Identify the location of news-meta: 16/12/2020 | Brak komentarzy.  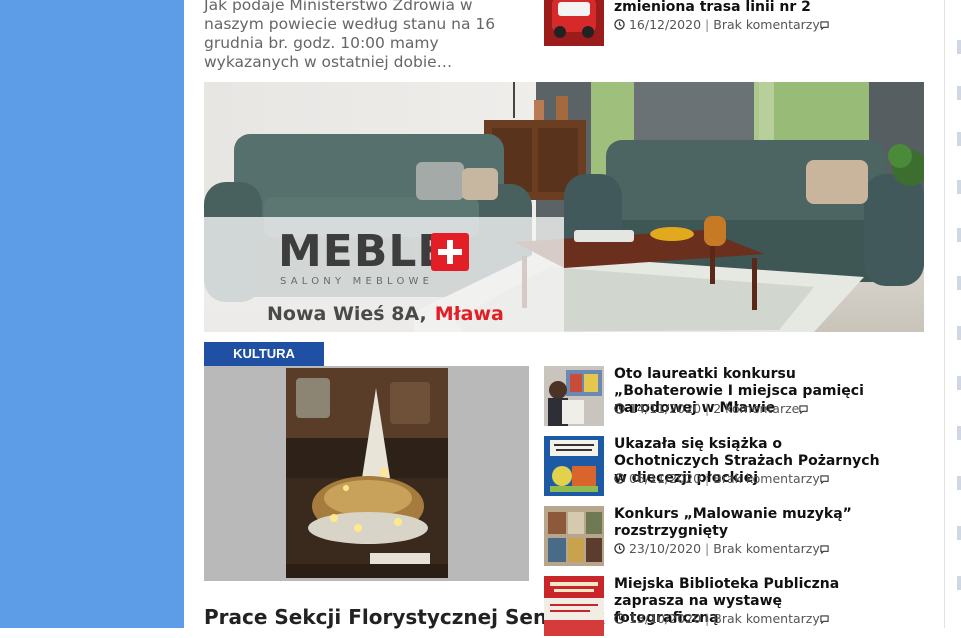
(721, 25).